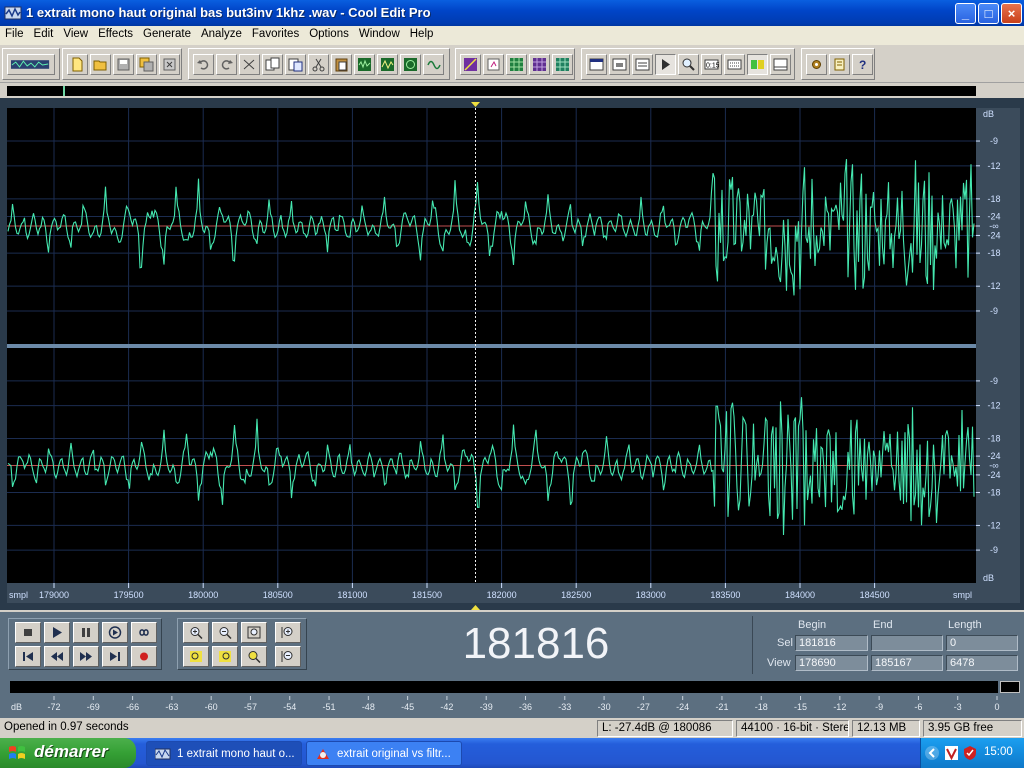  I want to click on menu-favorites: Favorites, so click(275, 33).